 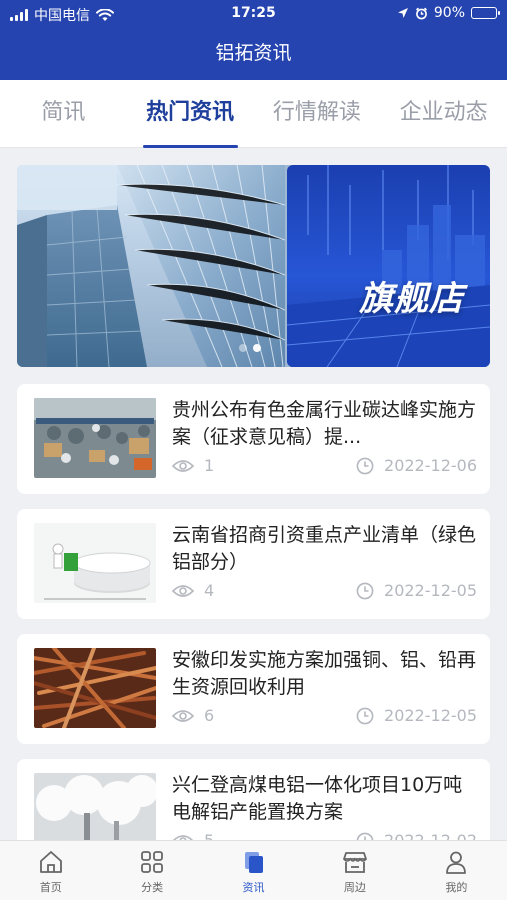 What do you see at coordinates (152, 862) in the screenshot?
I see `grid-icon` at bounding box center [152, 862].